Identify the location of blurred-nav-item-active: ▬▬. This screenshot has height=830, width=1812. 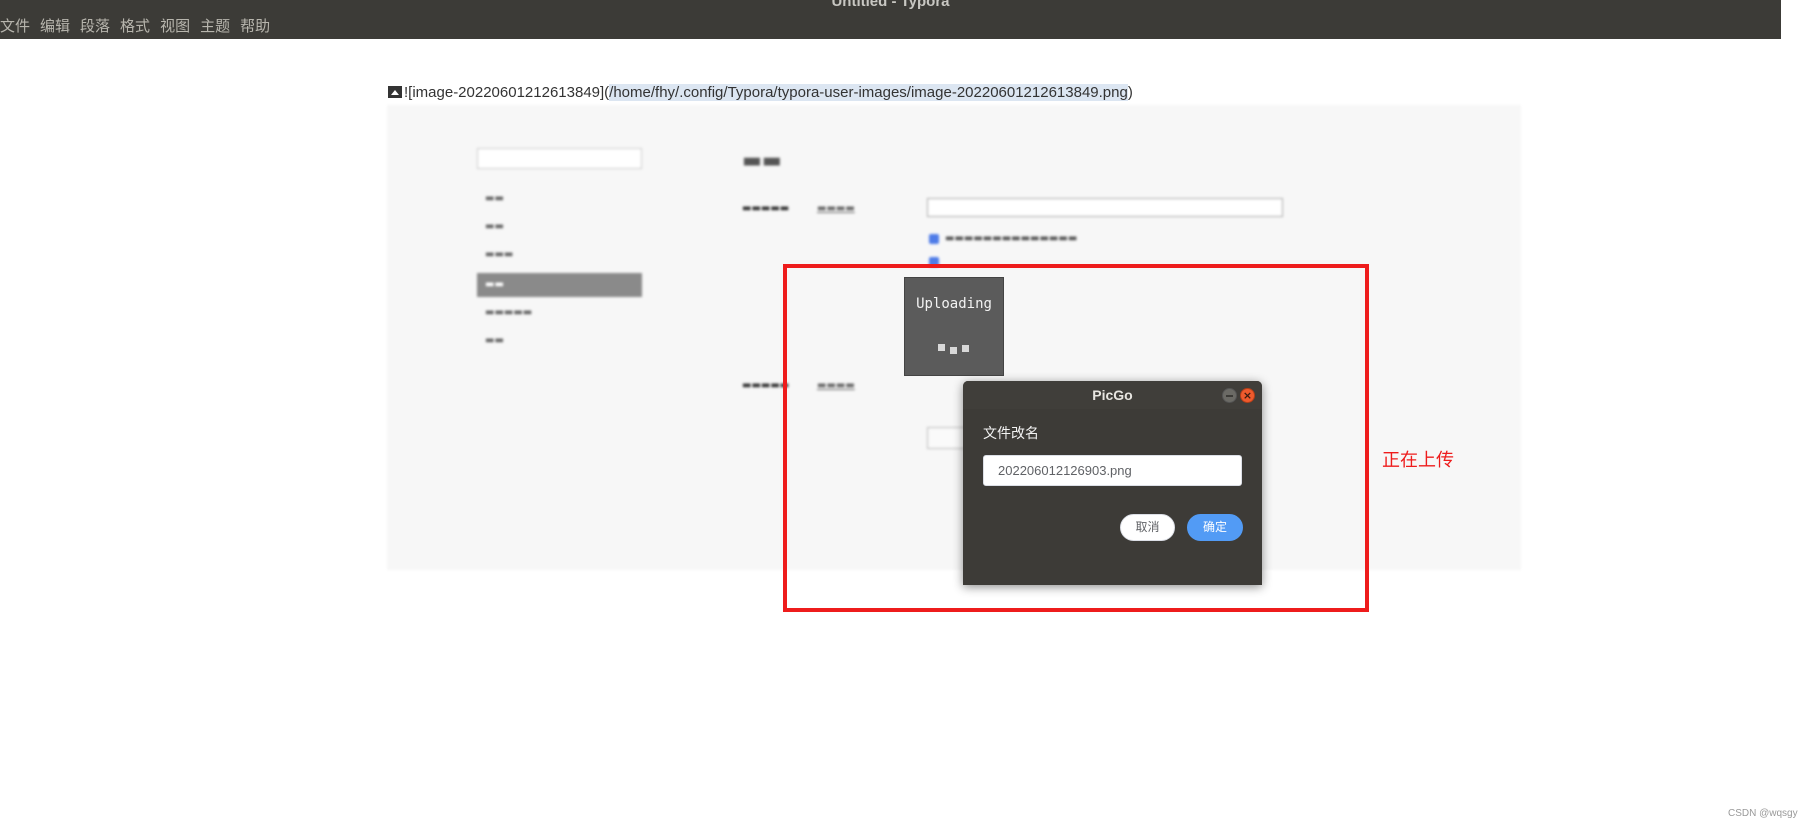
(559, 285).